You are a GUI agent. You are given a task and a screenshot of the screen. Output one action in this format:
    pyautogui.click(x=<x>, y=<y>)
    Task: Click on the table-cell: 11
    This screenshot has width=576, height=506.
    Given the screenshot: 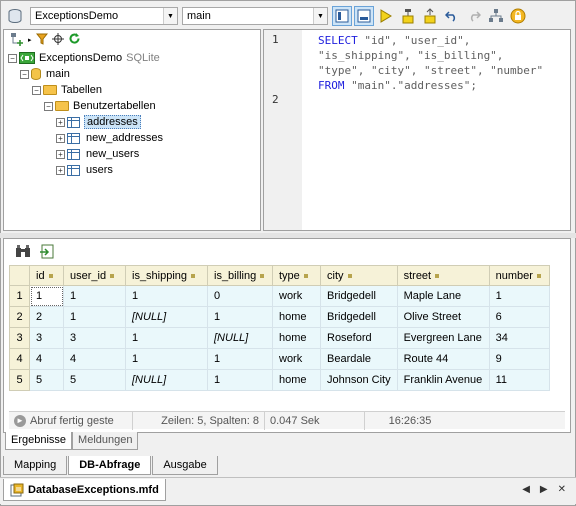 What is the action you would take?
    pyautogui.click(x=519, y=380)
    